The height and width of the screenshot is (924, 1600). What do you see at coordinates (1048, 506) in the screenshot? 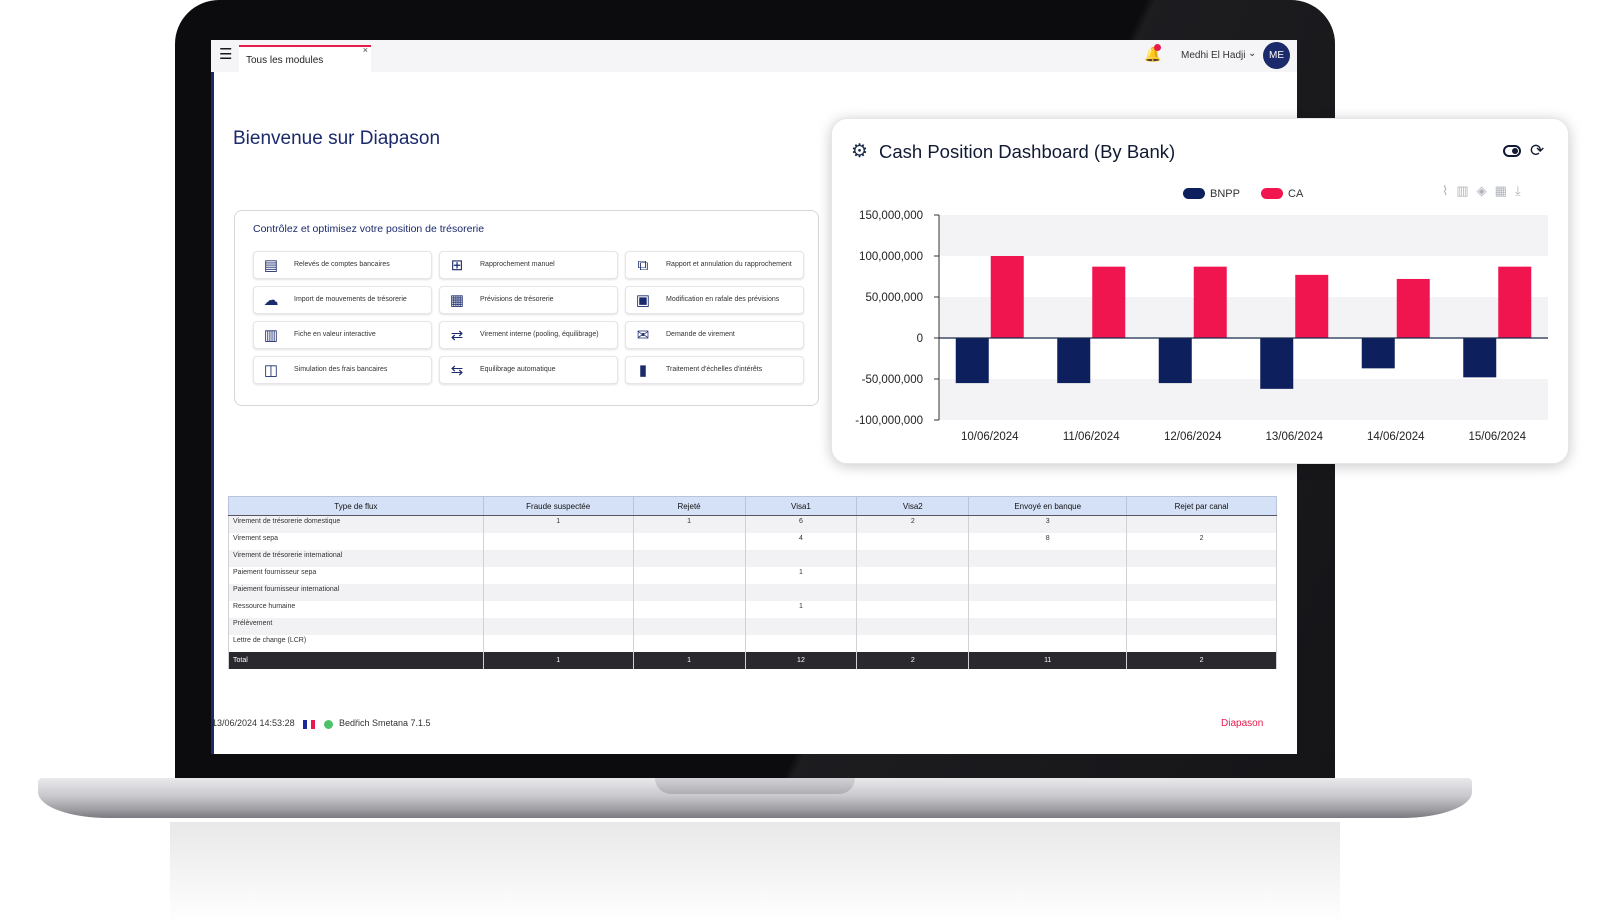
I see `column-header: Envoyé en banque` at bounding box center [1048, 506].